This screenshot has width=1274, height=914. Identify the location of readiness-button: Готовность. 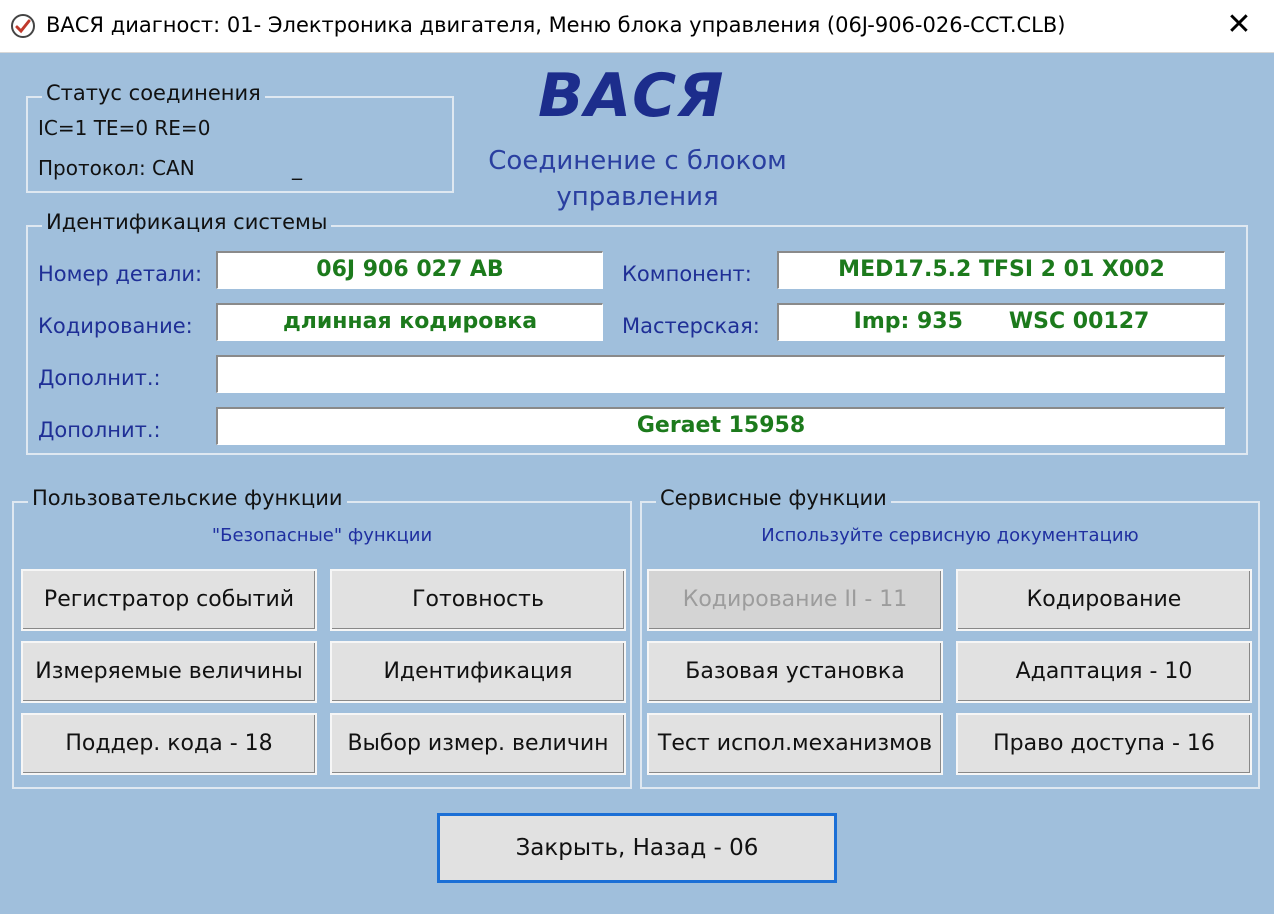
(478, 600).